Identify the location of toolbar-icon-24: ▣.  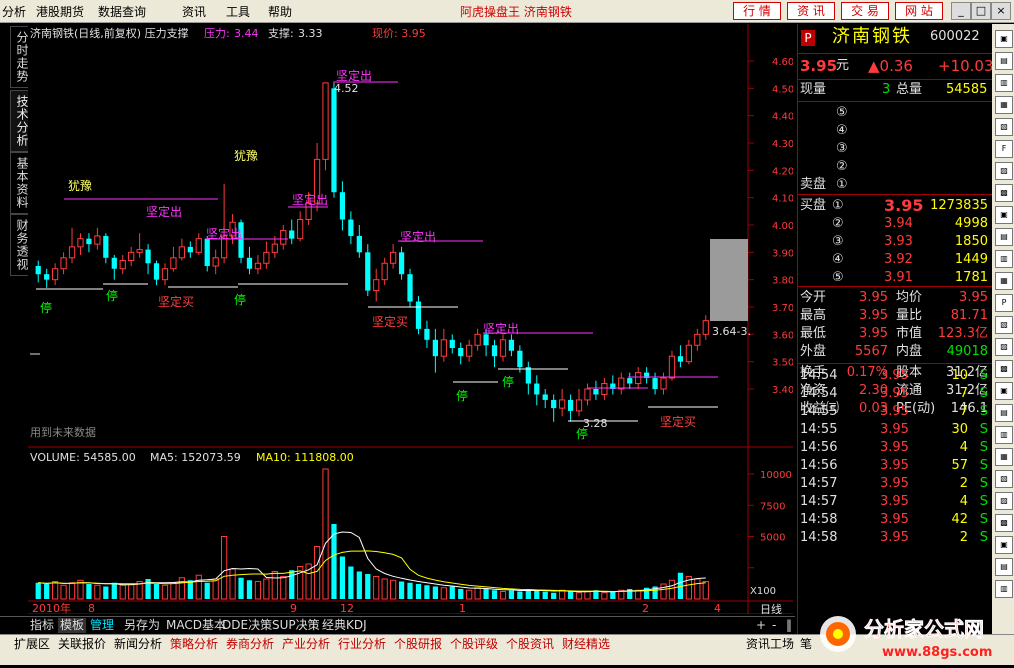
(1004, 545).